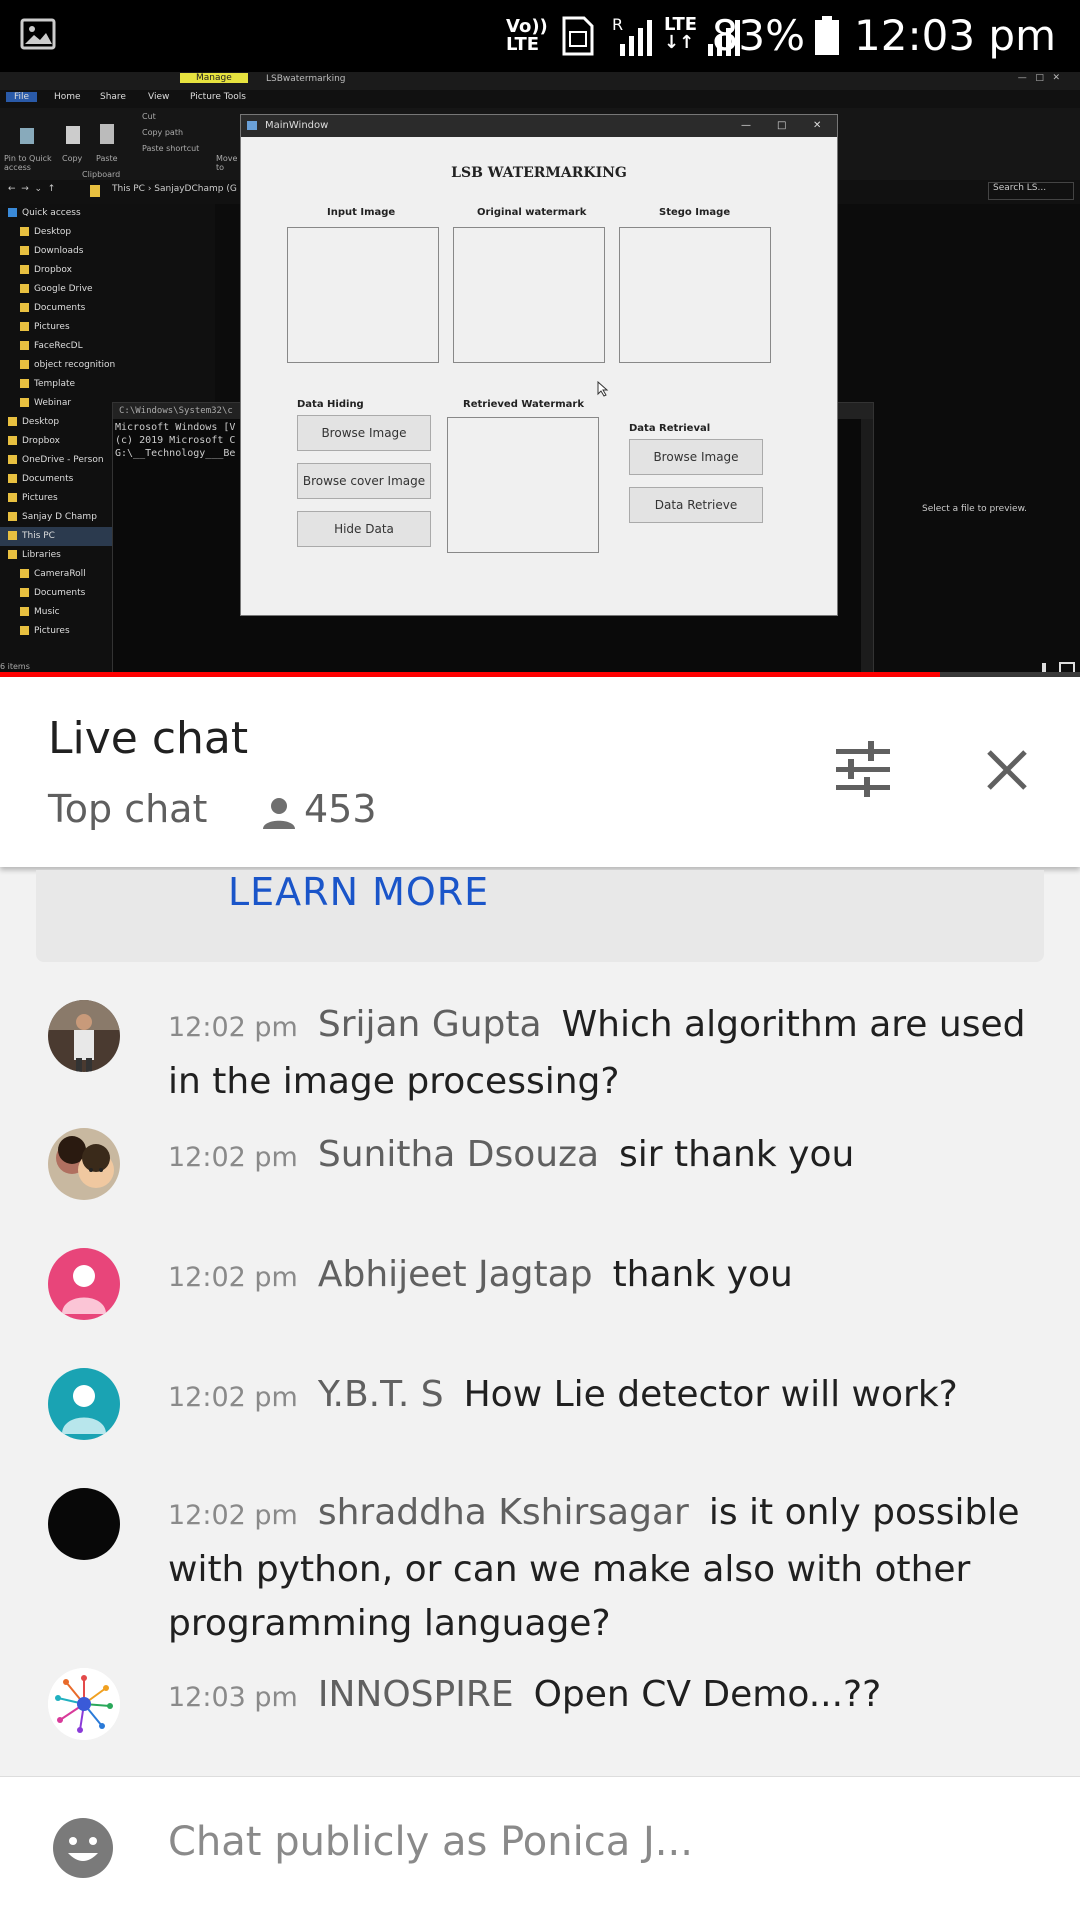 The image size is (1080, 1921). Describe the element at coordinates (107, 308) in the screenshot. I see `sidebar-item: Documents` at that location.